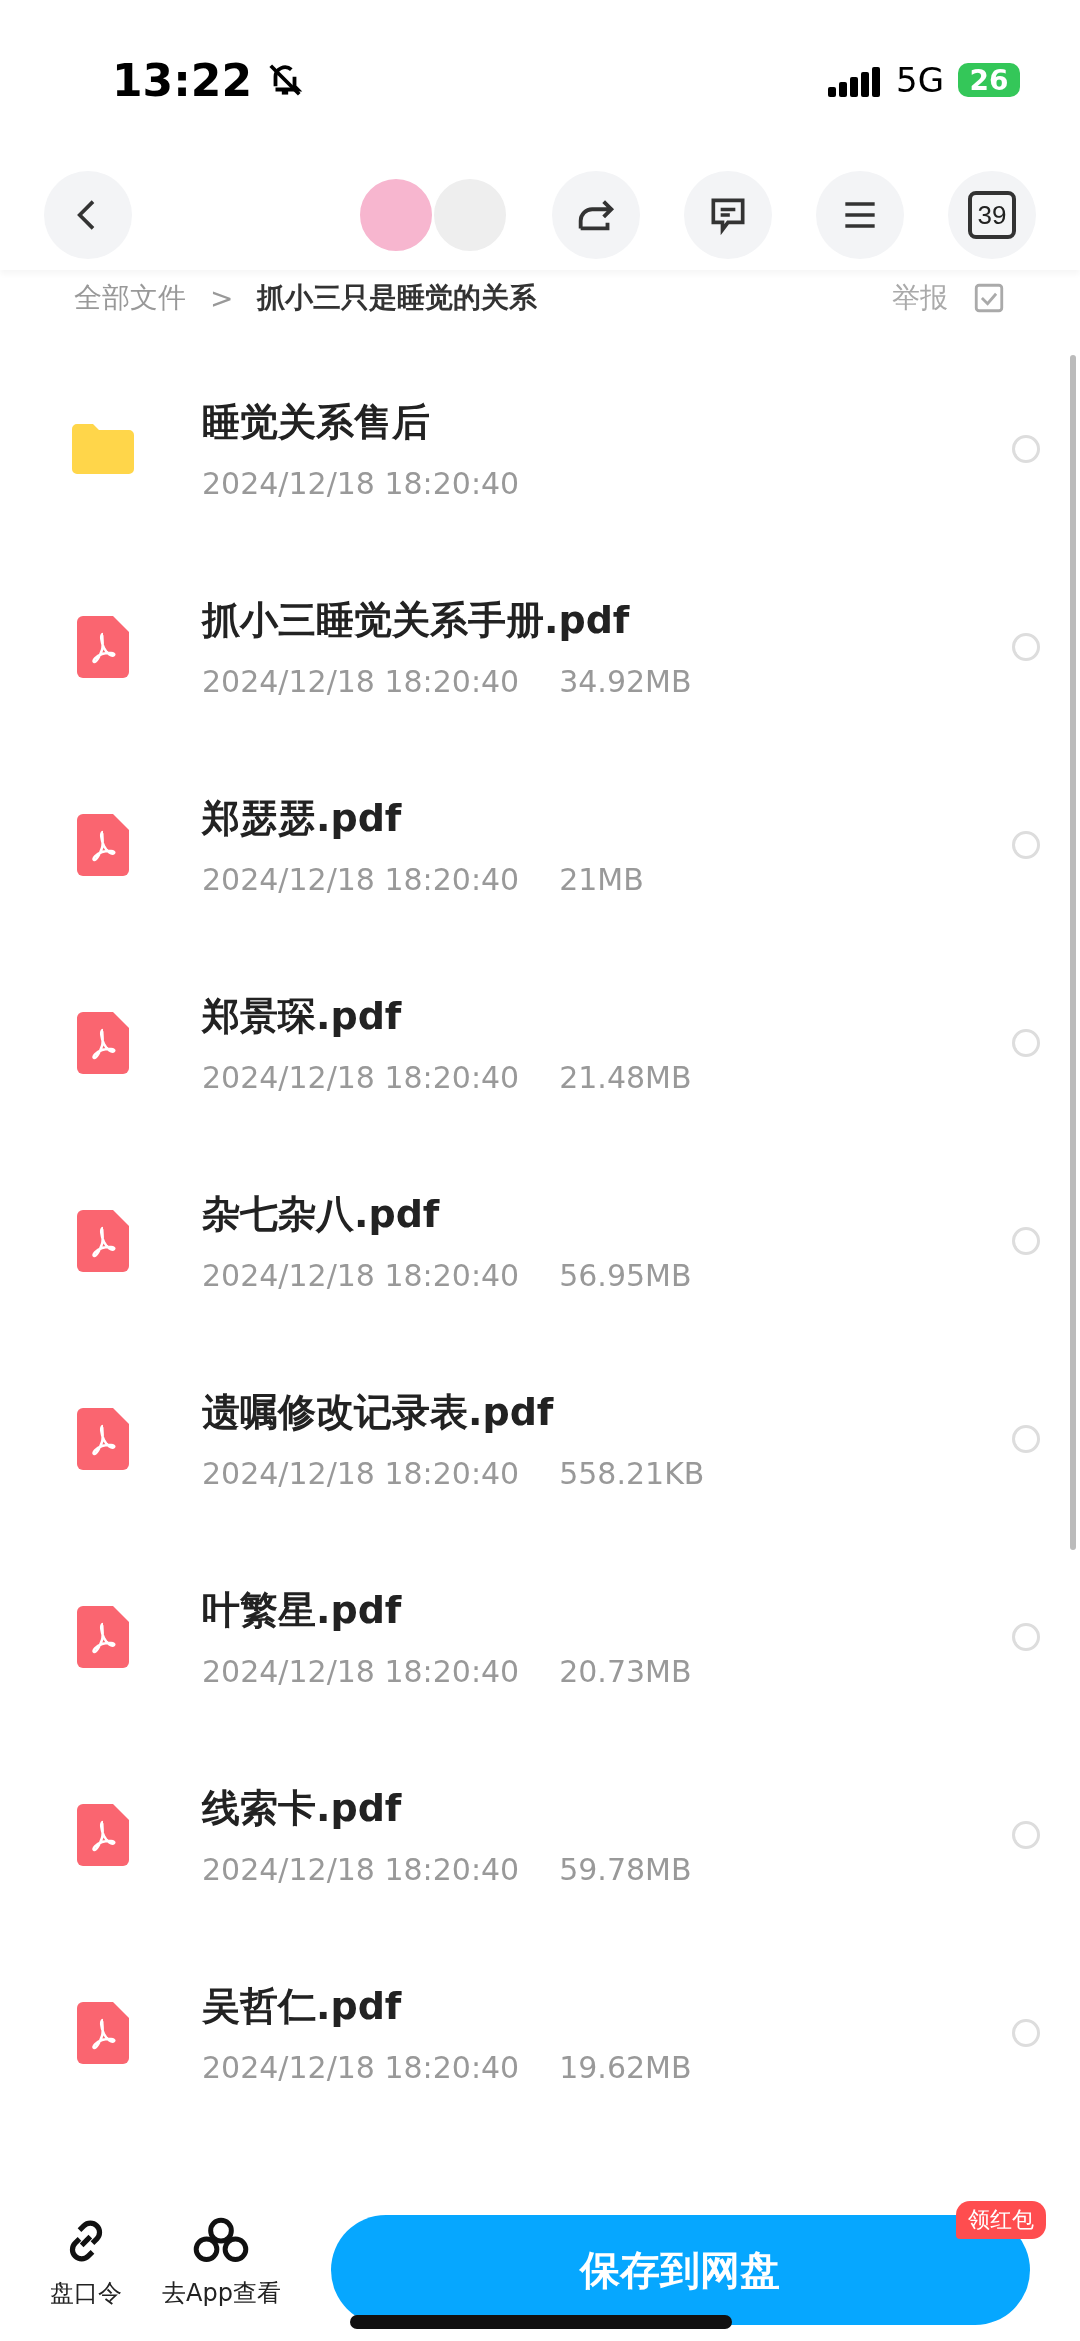 This screenshot has height=2341, width=1080. Describe the element at coordinates (607, 1412) in the screenshot. I see `file-name: 遗嘱修改记录表.pdf` at that location.